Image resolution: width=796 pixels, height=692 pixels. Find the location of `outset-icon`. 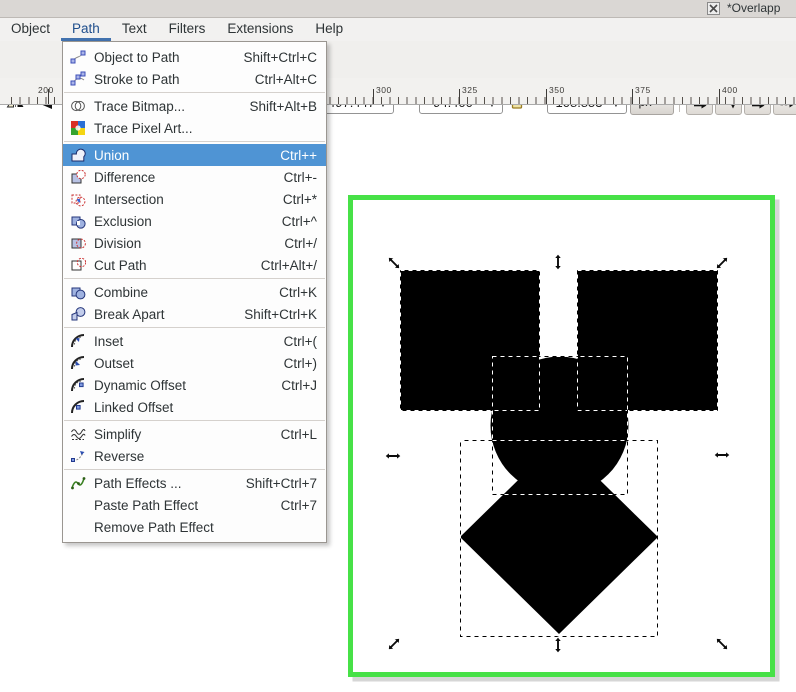

outset-icon is located at coordinates (77, 363).